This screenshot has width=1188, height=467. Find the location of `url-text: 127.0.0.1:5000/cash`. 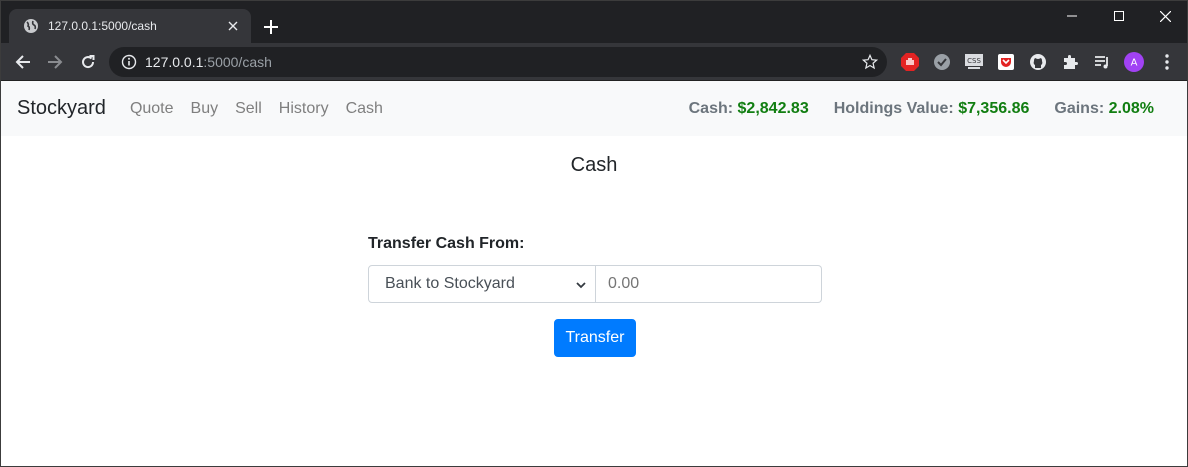

url-text: 127.0.0.1:5000/cash is located at coordinates (208, 62).